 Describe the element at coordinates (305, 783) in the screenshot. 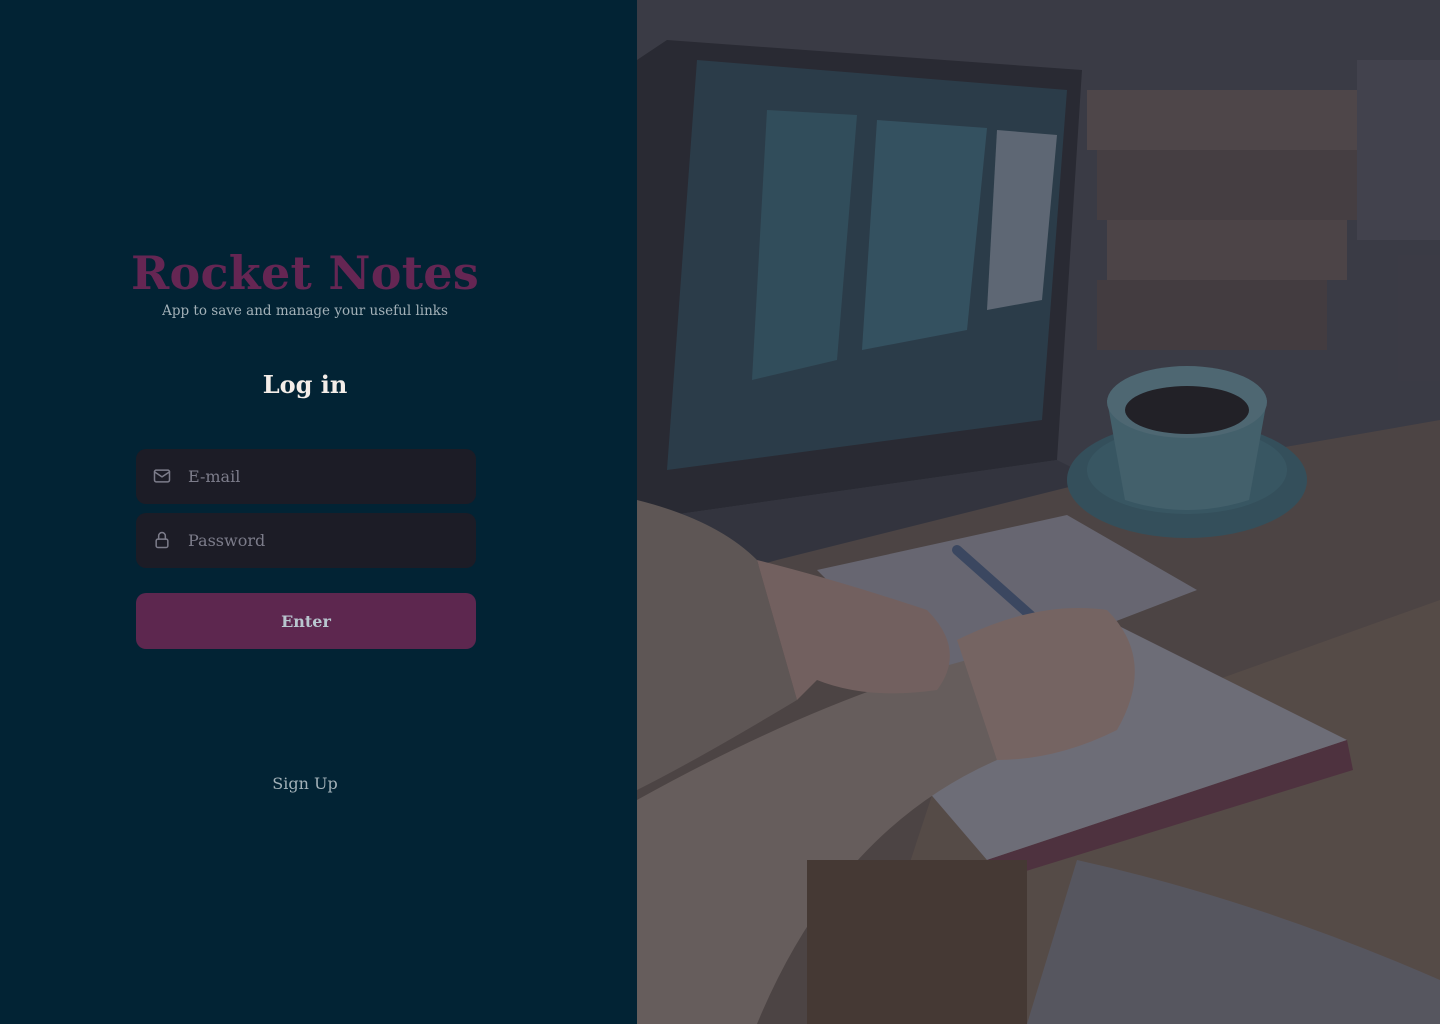

I see `signup-link: Sign Up` at that location.